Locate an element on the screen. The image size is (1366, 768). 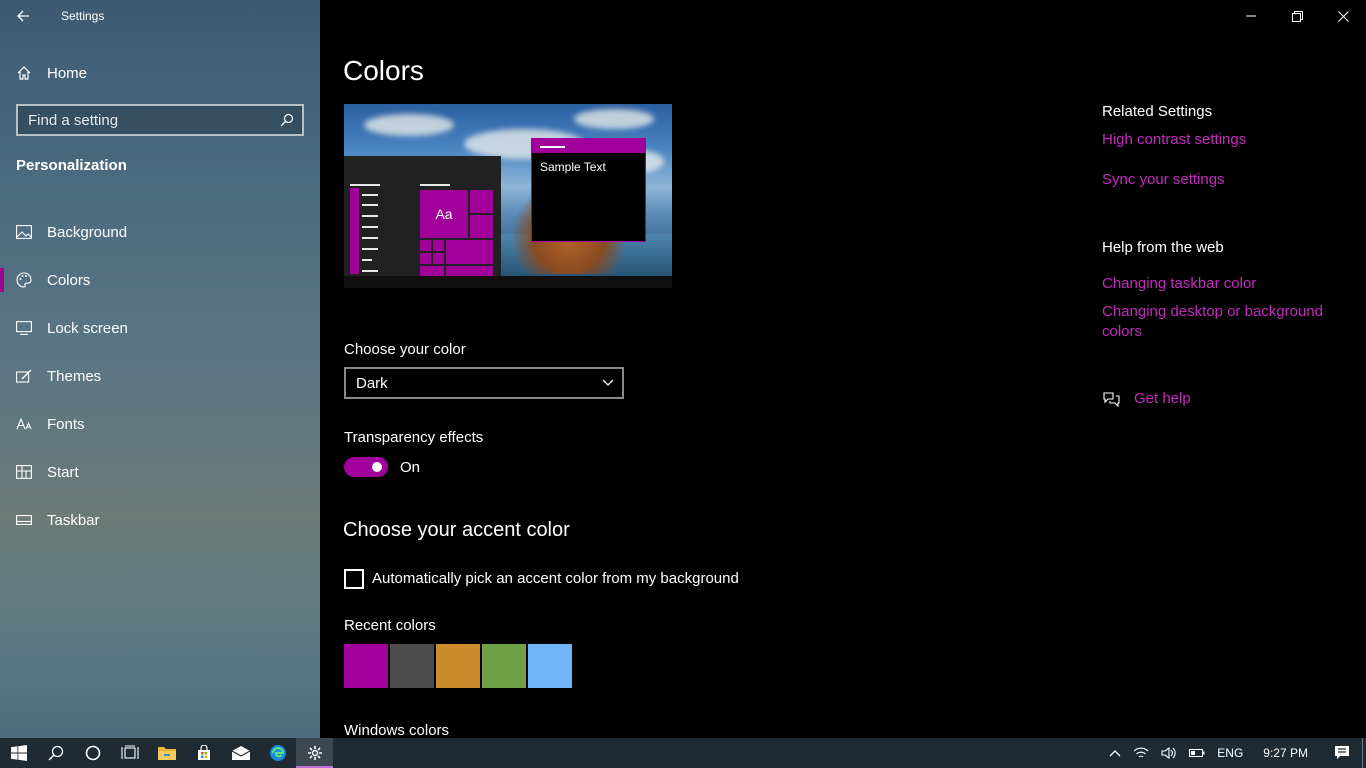
file-explorer-button is located at coordinates (166, 753).